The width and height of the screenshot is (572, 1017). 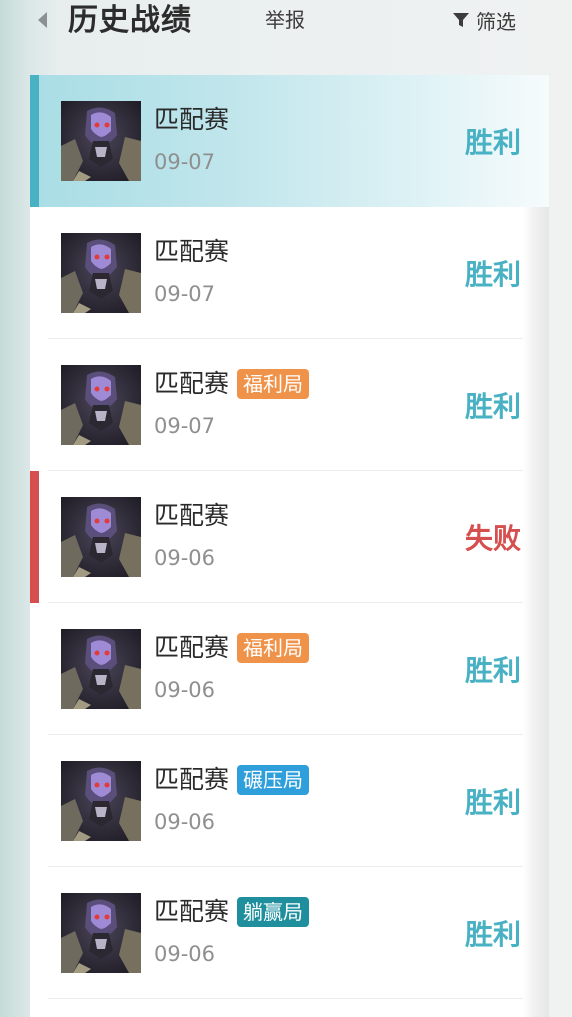 I want to click on report-button: 举报, so click(x=285, y=20).